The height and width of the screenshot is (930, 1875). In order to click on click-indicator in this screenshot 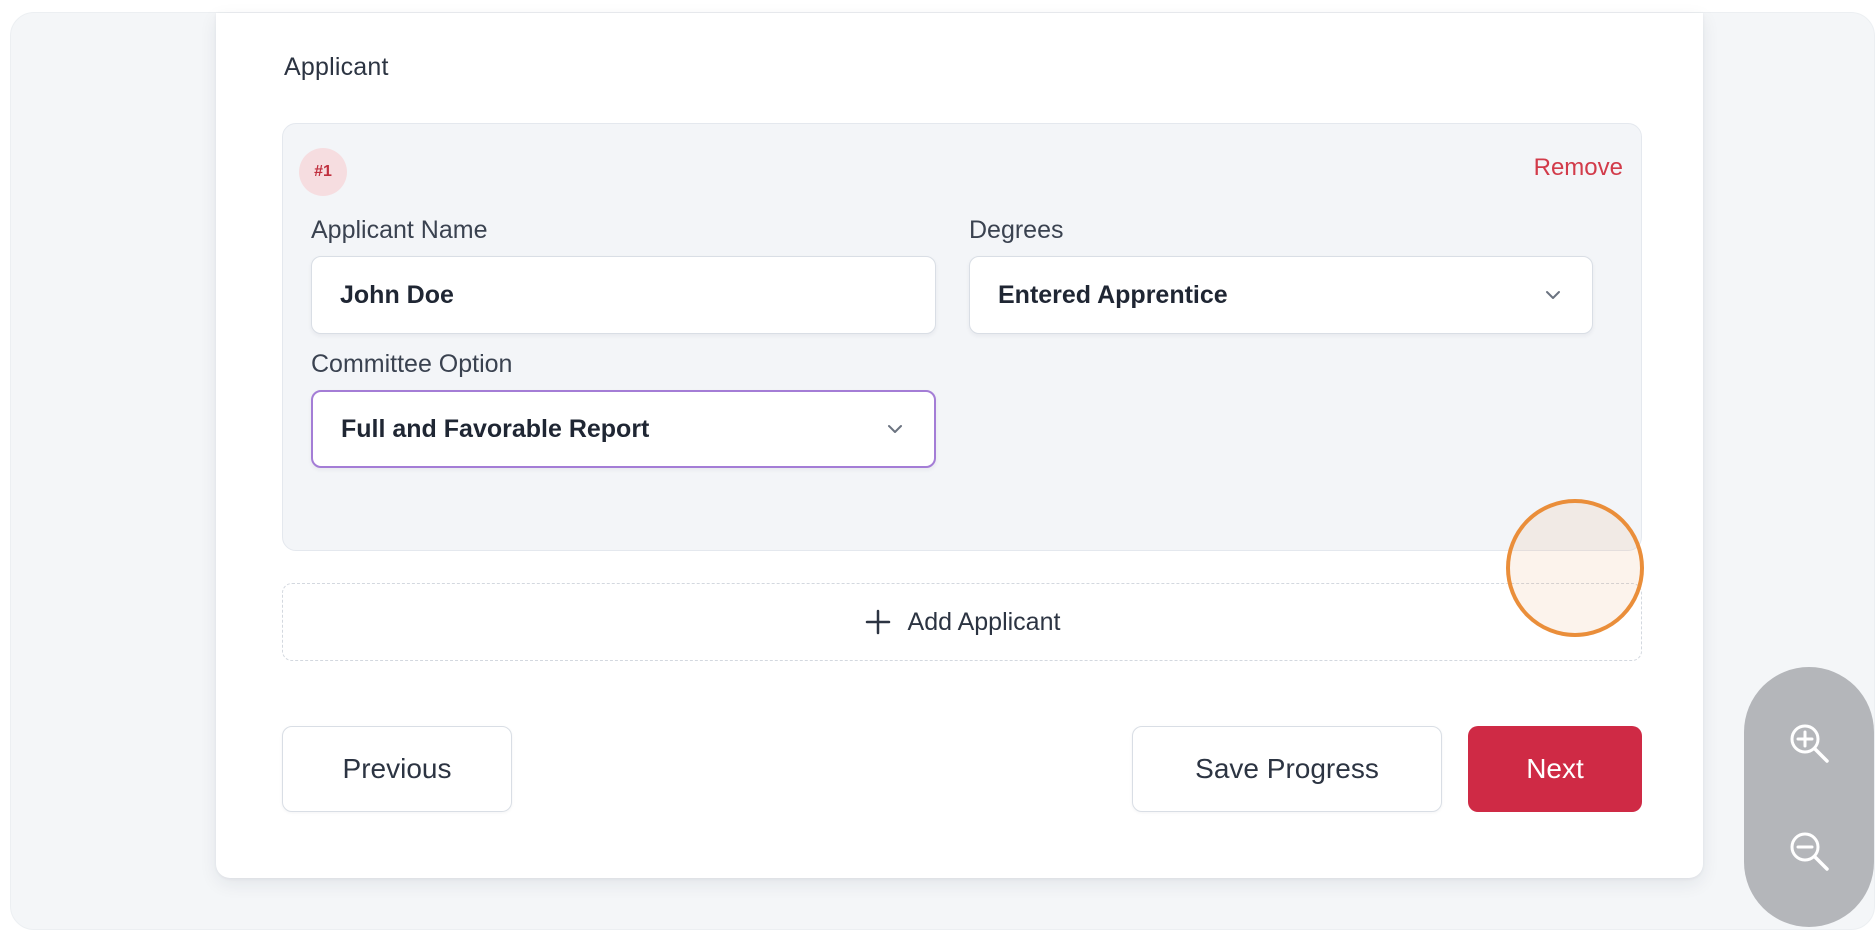, I will do `click(1575, 568)`.